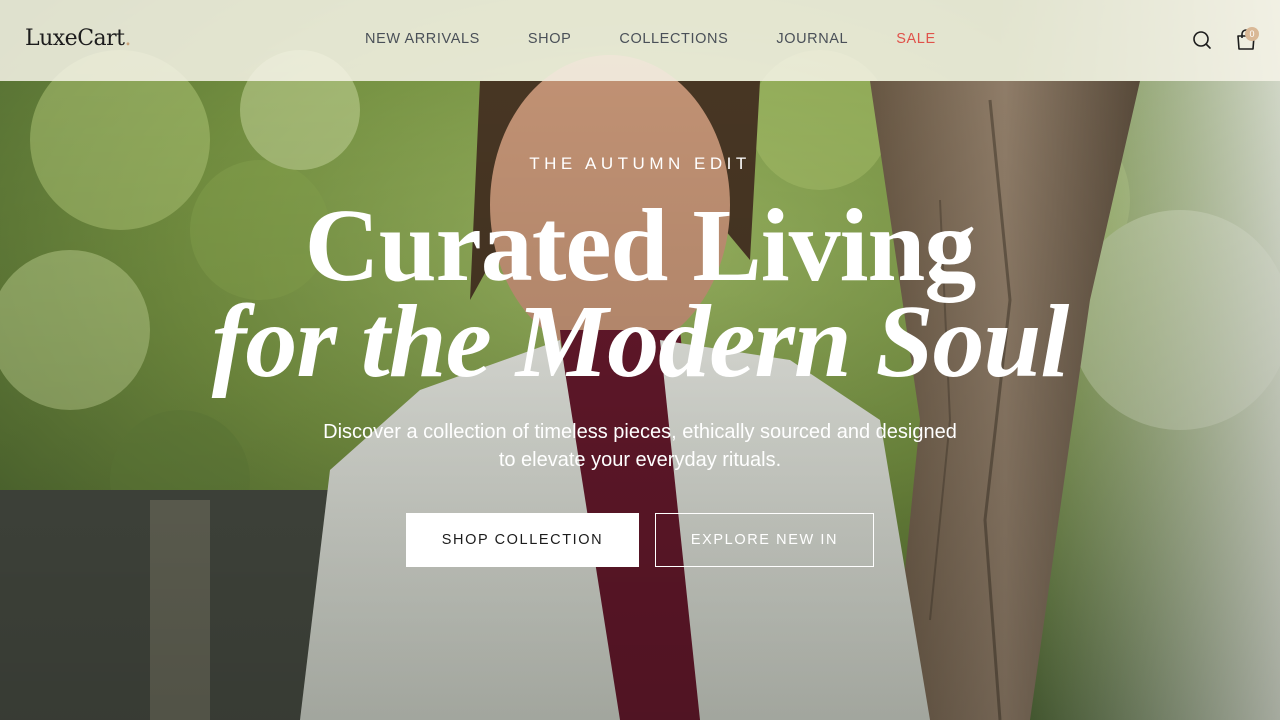  Describe the element at coordinates (522, 540) in the screenshot. I see `shop-collection-button: SHOP COLLECTION` at that location.